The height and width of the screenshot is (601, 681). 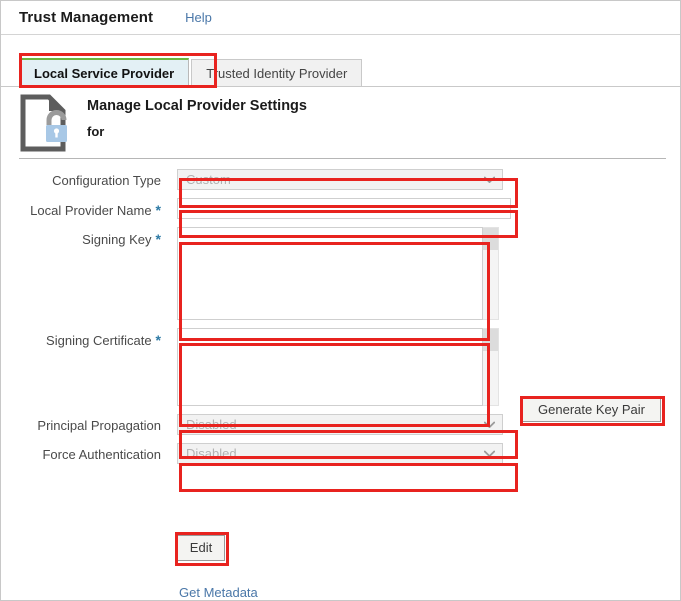 I want to click on principal-propagation-value: Disabled, so click(x=211, y=424).